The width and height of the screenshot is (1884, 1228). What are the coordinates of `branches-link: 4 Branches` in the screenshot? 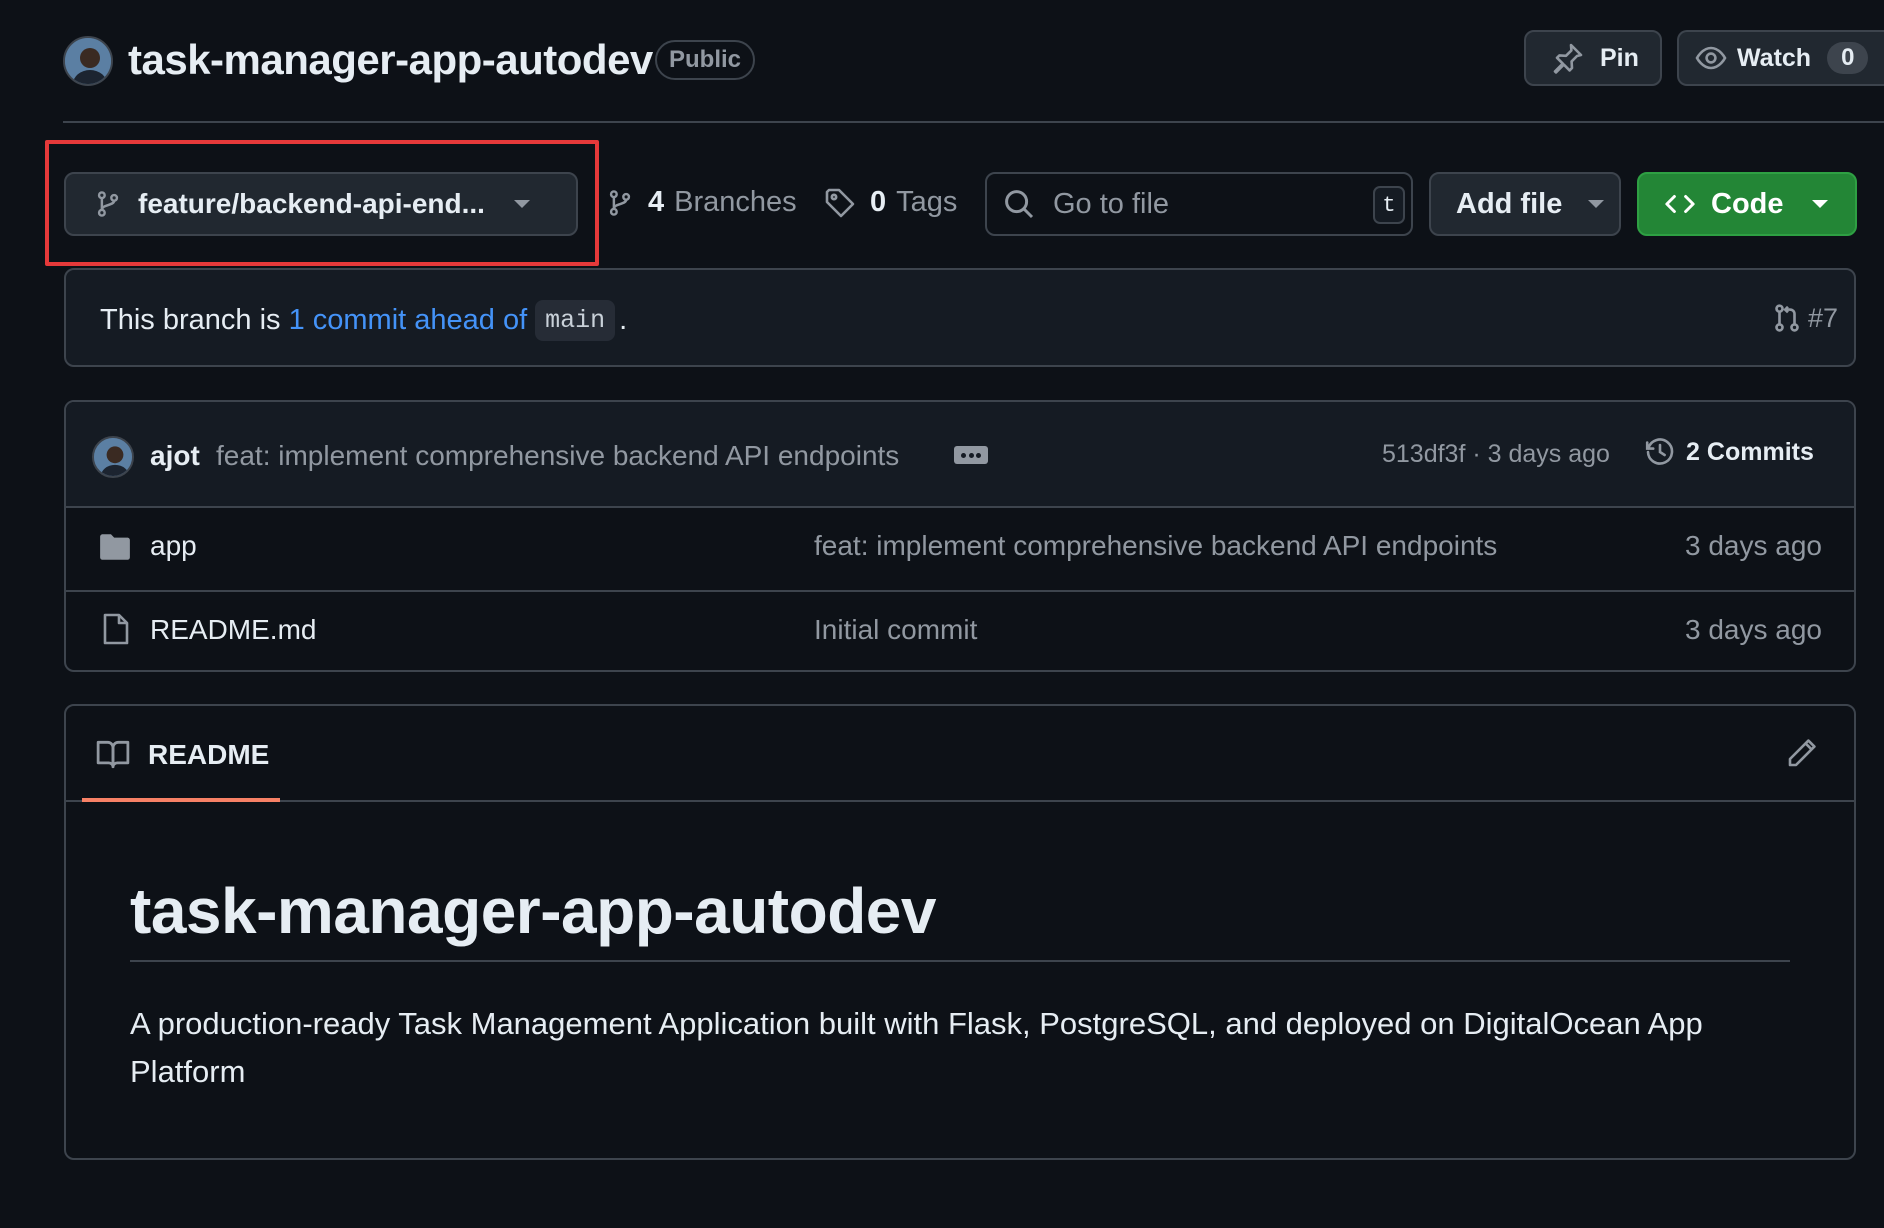 It's located at (701, 202).